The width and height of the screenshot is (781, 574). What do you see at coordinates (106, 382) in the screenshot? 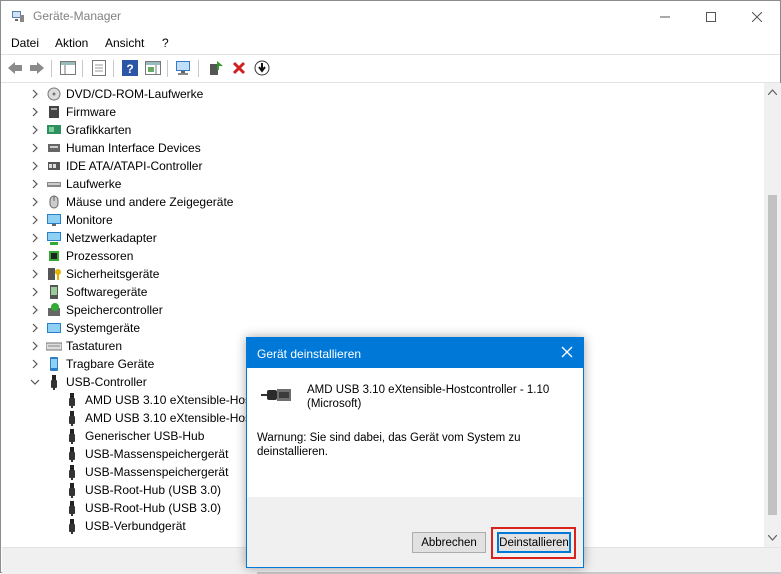
I see `tree-item-label: USB-Controller` at bounding box center [106, 382].